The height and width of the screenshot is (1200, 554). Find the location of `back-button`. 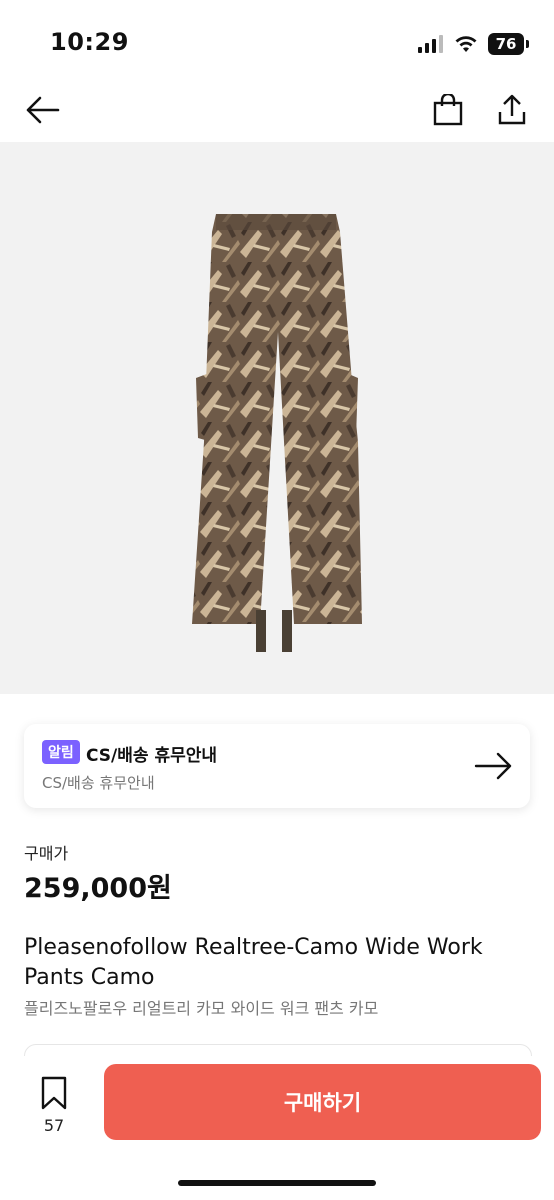

back-button is located at coordinates (42, 110).